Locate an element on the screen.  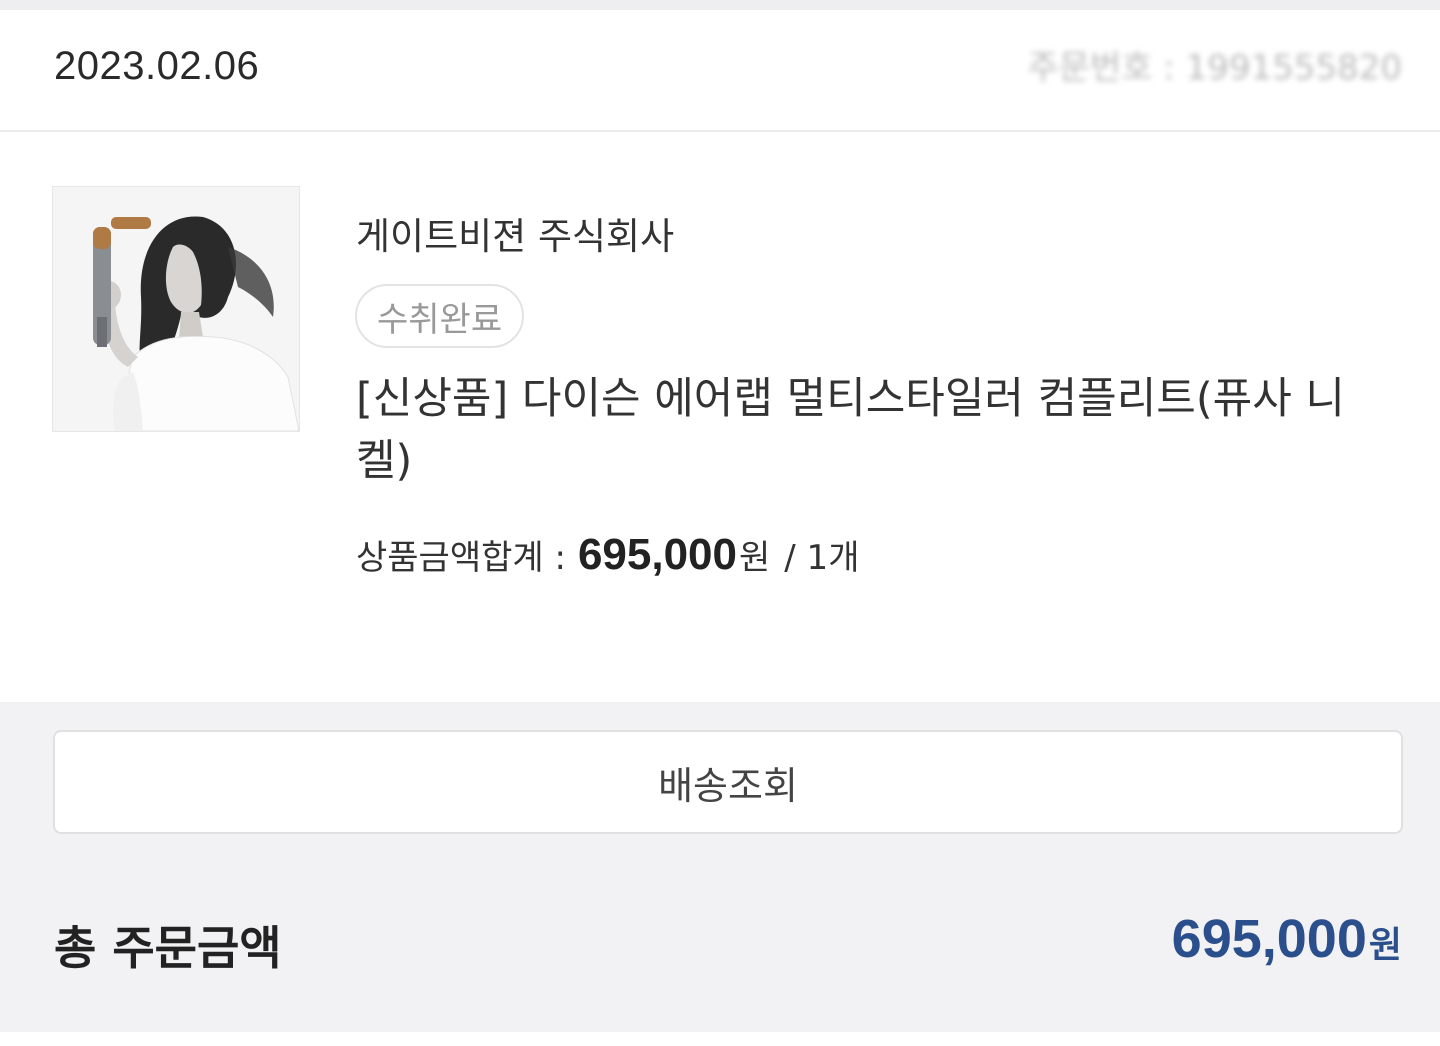
product-name: [신상품] 다이슨 에어랩 멀티스타일러 컴플리트(퓨사 니켈) is located at coordinates (861, 430).